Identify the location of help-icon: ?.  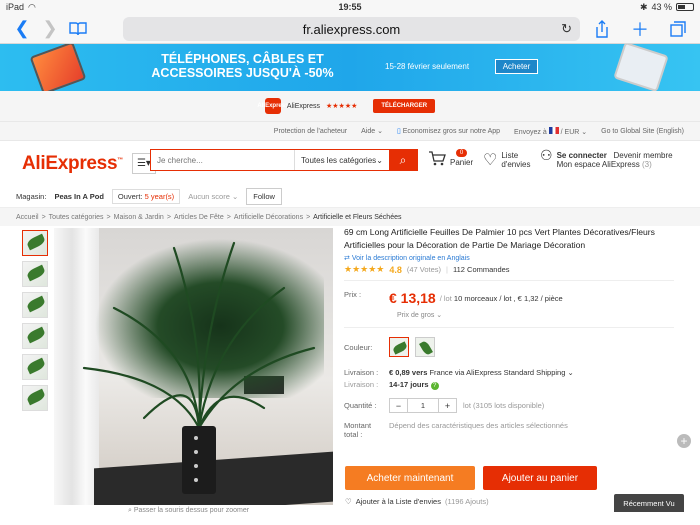
(434, 386).